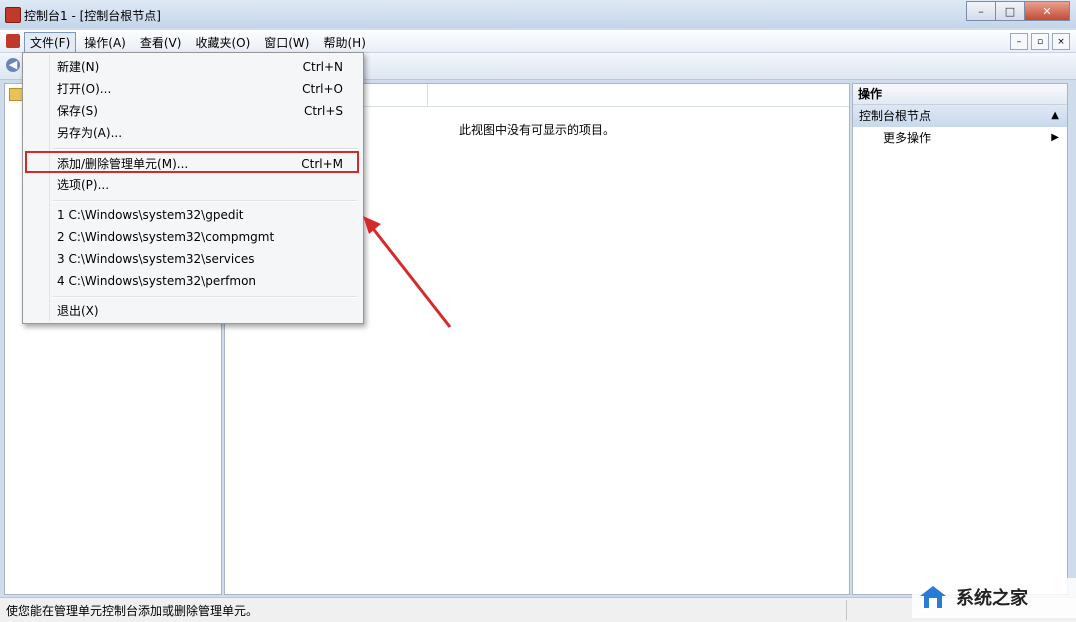  What do you see at coordinates (150, 215) in the screenshot?
I see `menu-item-label: 1 C:\Windows\system32\gpedit` at bounding box center [150, 215].